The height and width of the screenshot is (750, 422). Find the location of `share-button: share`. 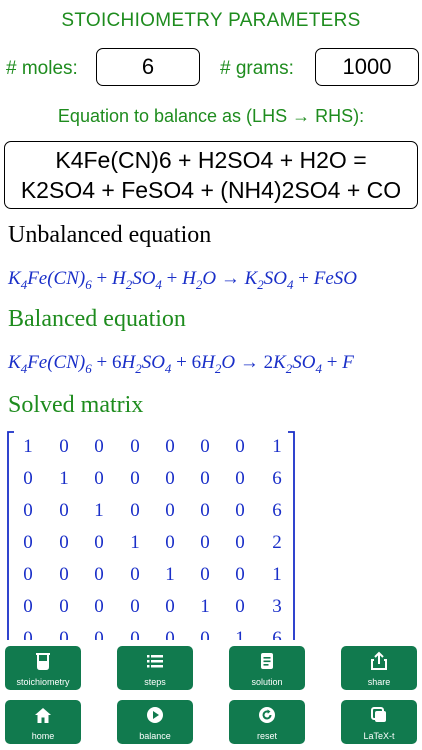

share-button: share is located at coordinates (379, 668).